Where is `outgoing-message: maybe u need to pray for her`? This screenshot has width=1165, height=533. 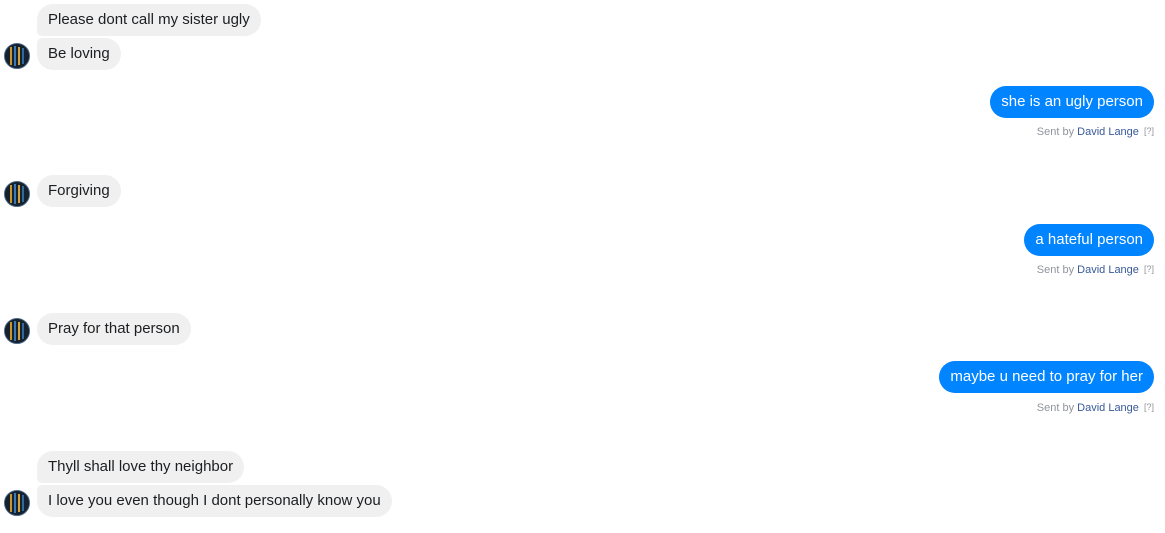 outgoing-message: maybe u need to pray for her is located at coordinates (1046, 377).